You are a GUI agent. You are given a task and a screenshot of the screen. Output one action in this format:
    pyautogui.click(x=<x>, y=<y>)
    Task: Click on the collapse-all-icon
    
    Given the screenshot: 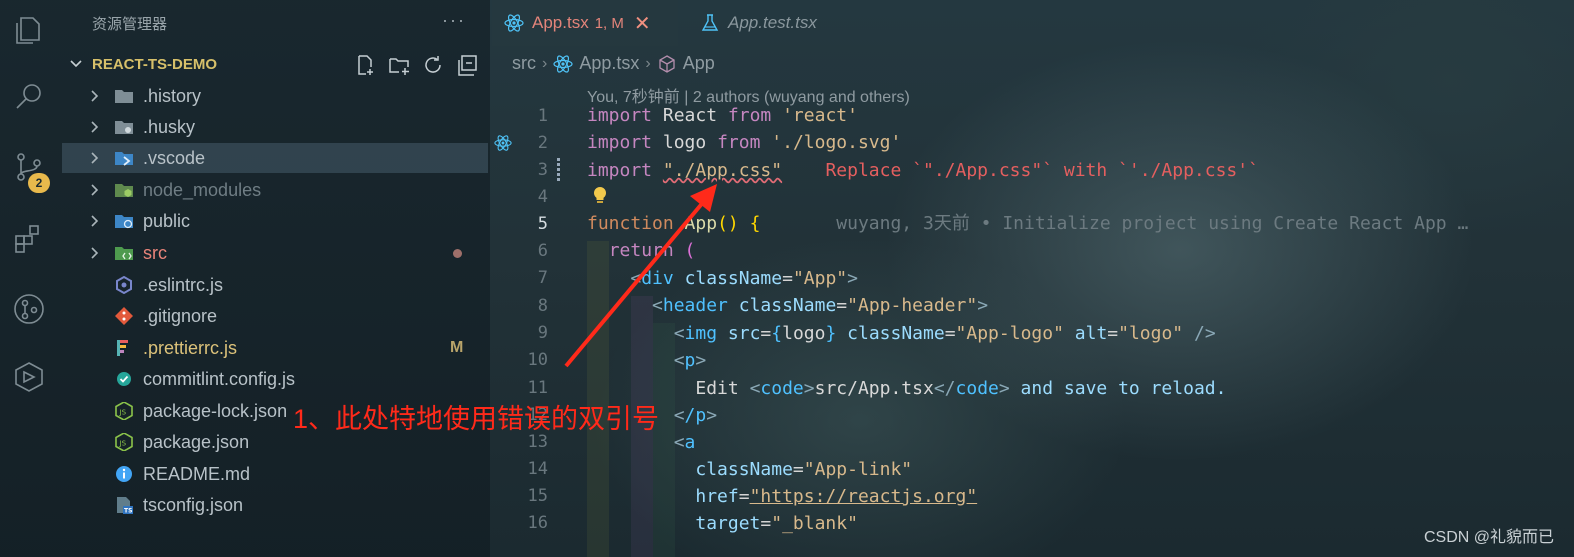 What is the action you would take?
    pyautogui.click(x=467, y=65)
    